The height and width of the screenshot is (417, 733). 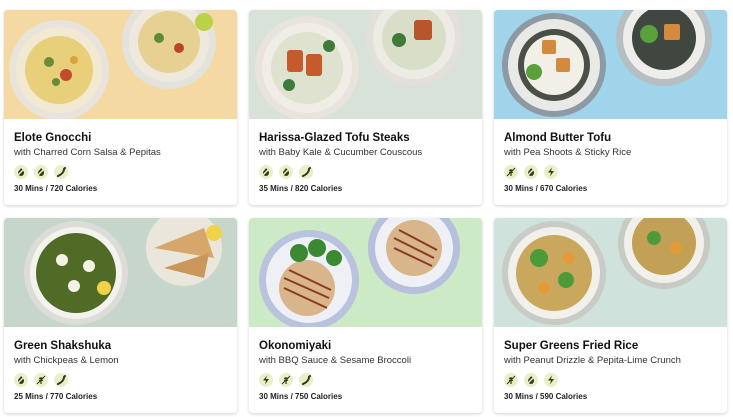 What do you see at coordinates (571, 346) in the screenshot?
I see `recipe-title: Super Greens Fried Rice` at bounding box center [571, 346].